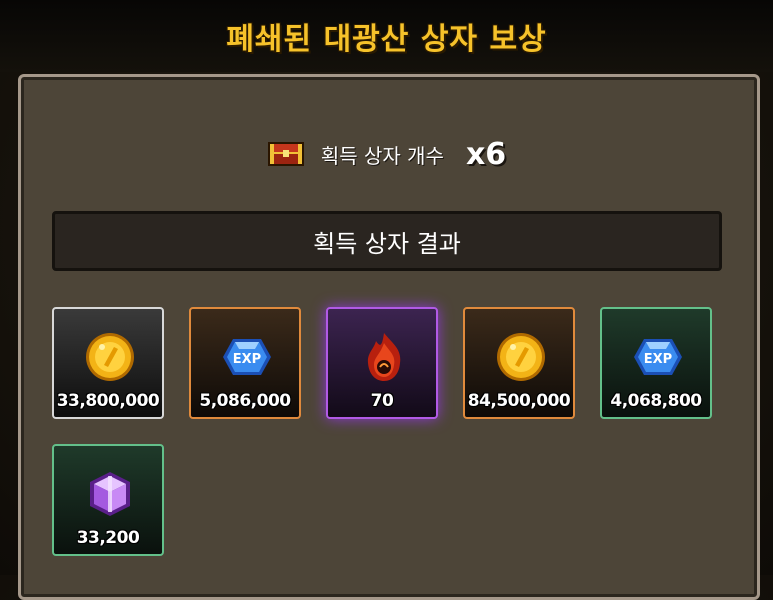  Describe the element at coordinates (384, 357) in the screenshot. I see `fire-essence-icon` at that location.